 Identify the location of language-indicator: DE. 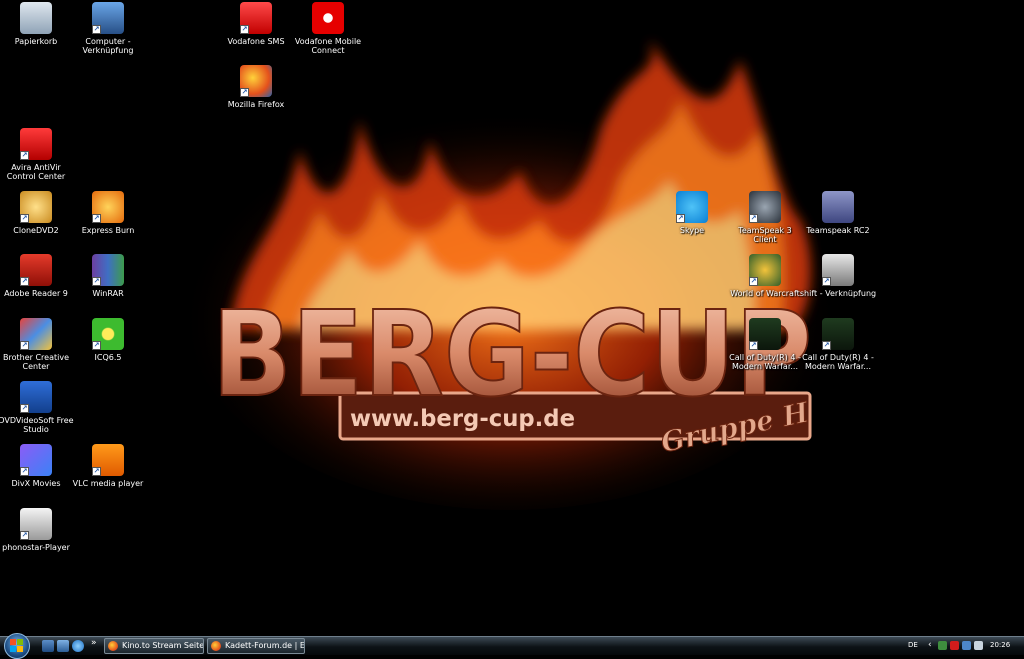
(913, 645).